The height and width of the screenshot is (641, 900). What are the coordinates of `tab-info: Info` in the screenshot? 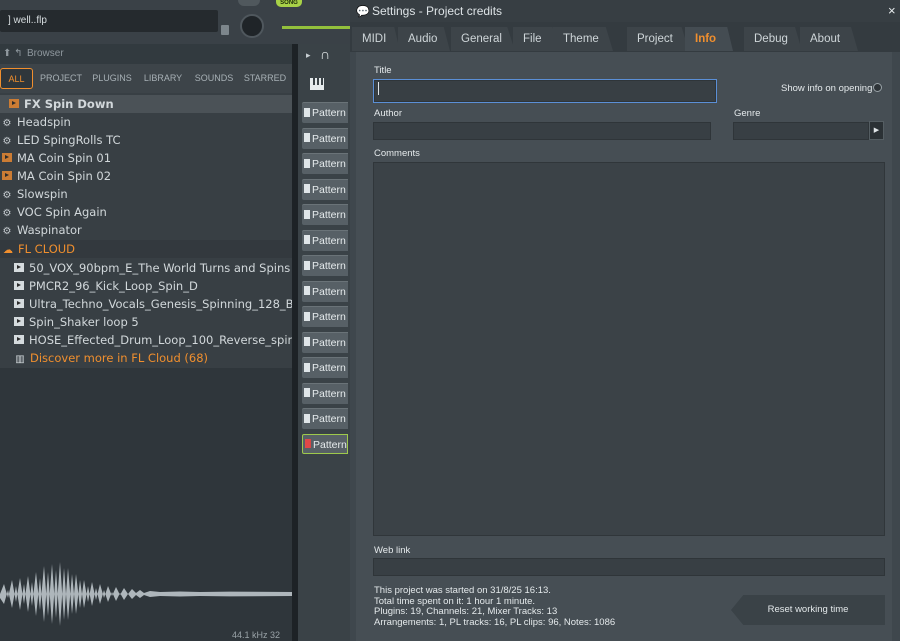 It's located at (709, 39).